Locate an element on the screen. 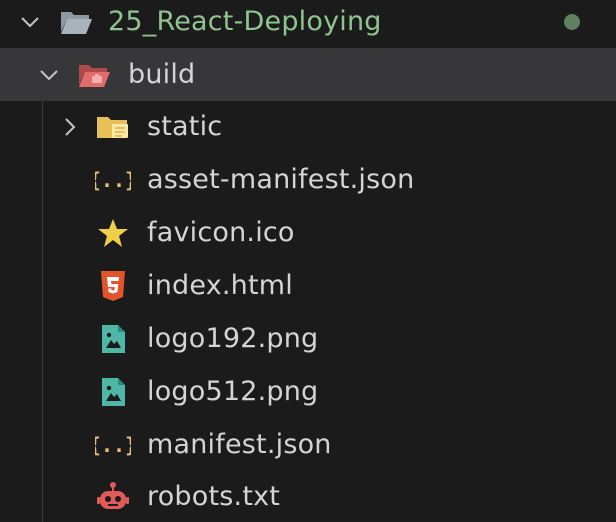  tree-item-label: manifest.json is located at coordinates (239, 444).